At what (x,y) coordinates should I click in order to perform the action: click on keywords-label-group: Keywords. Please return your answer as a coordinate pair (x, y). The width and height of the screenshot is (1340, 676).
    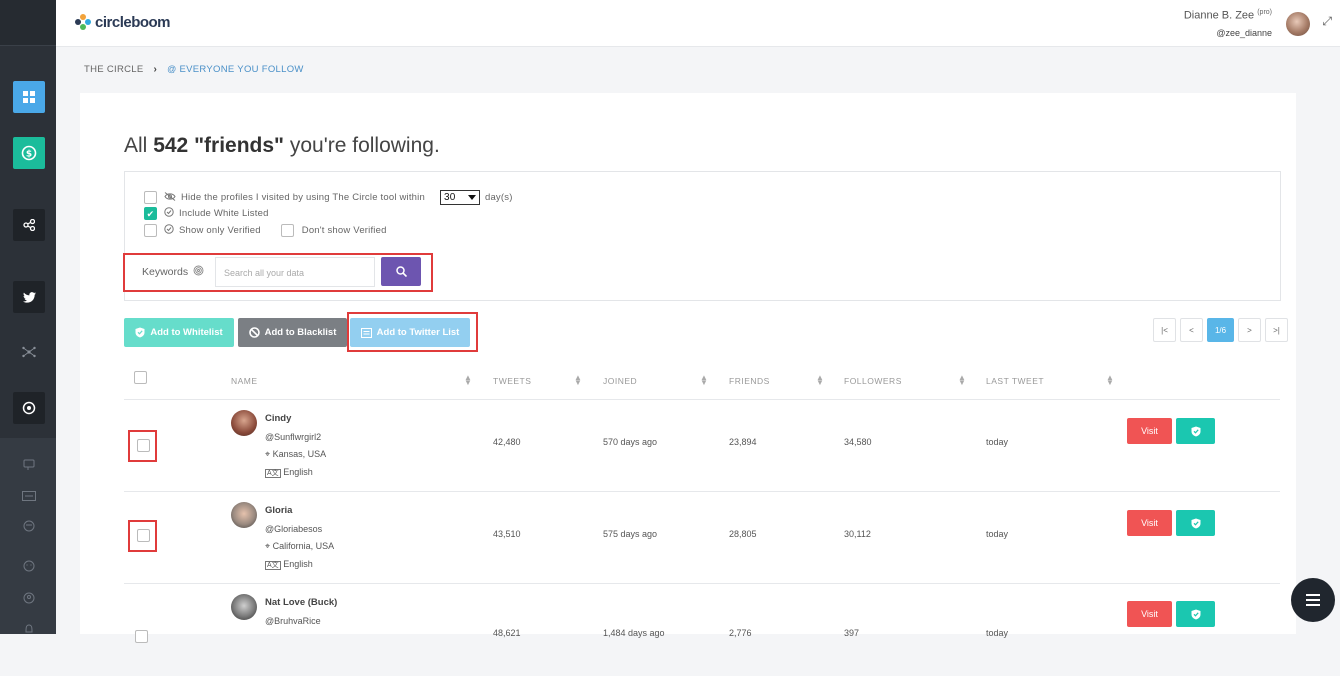
    Looking at the image, I should click on (173, 271).